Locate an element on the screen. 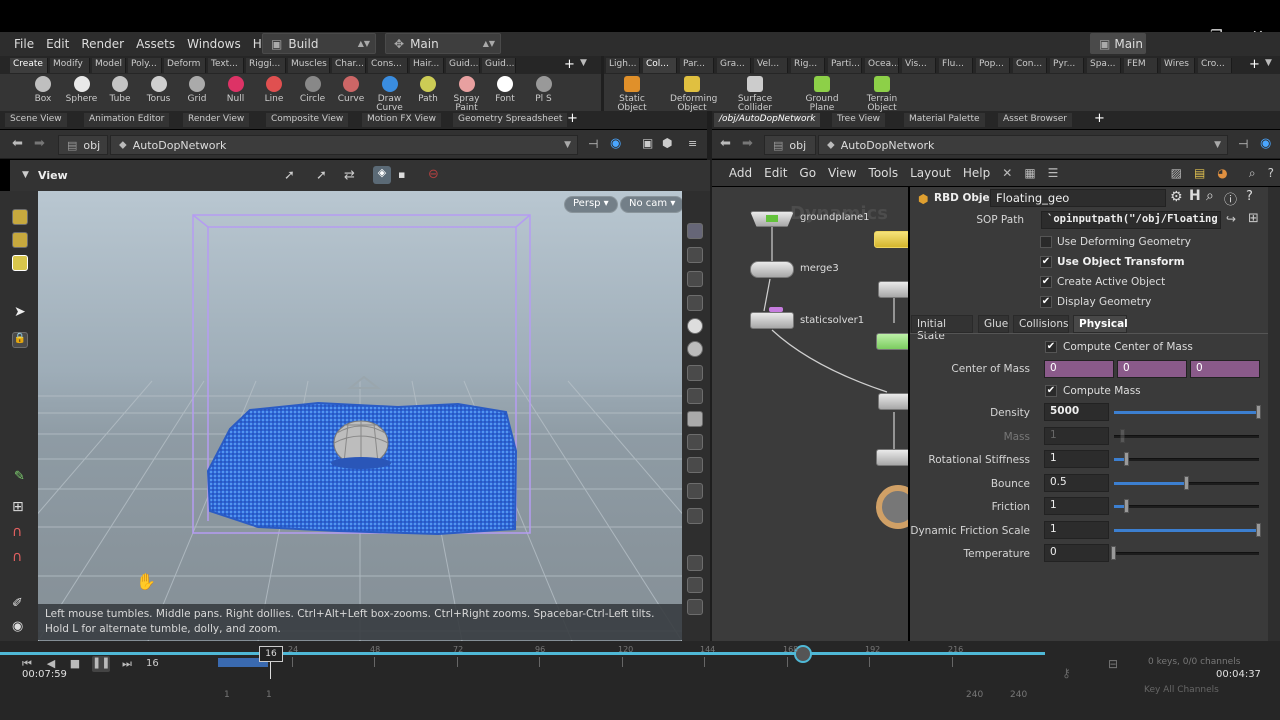  dynamic-friction-scale-slider-knob is located at coordinates (1258, 530).